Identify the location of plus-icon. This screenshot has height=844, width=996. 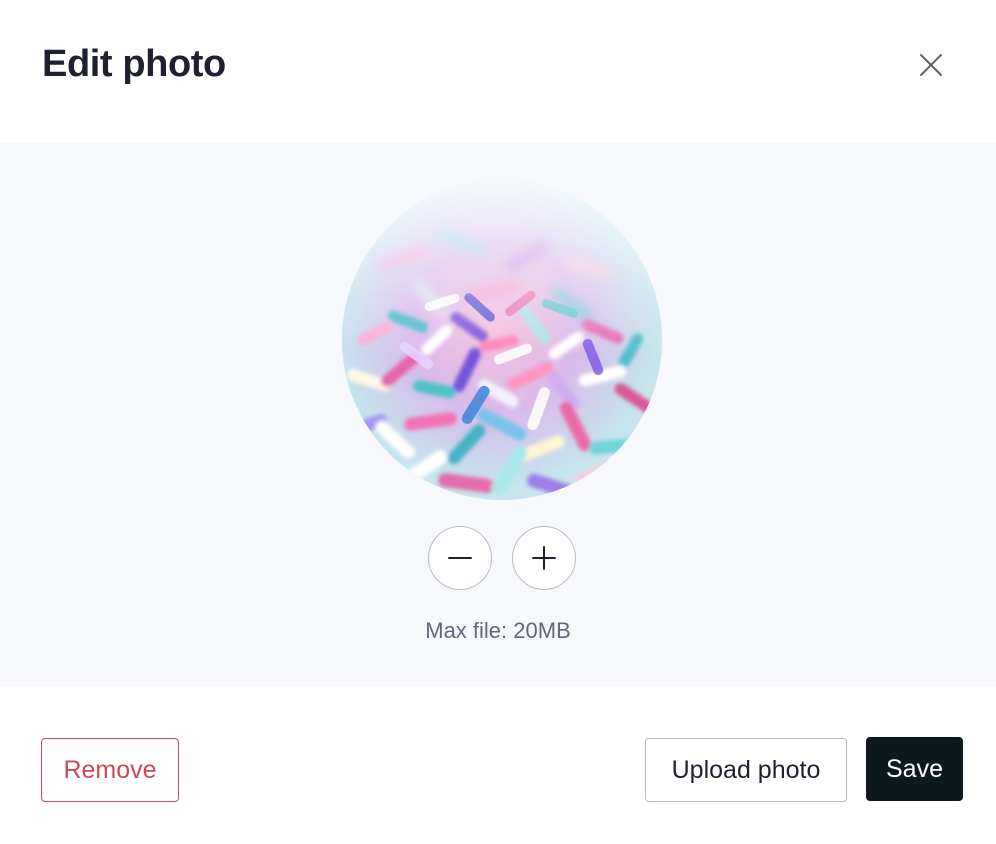
(544, 558).